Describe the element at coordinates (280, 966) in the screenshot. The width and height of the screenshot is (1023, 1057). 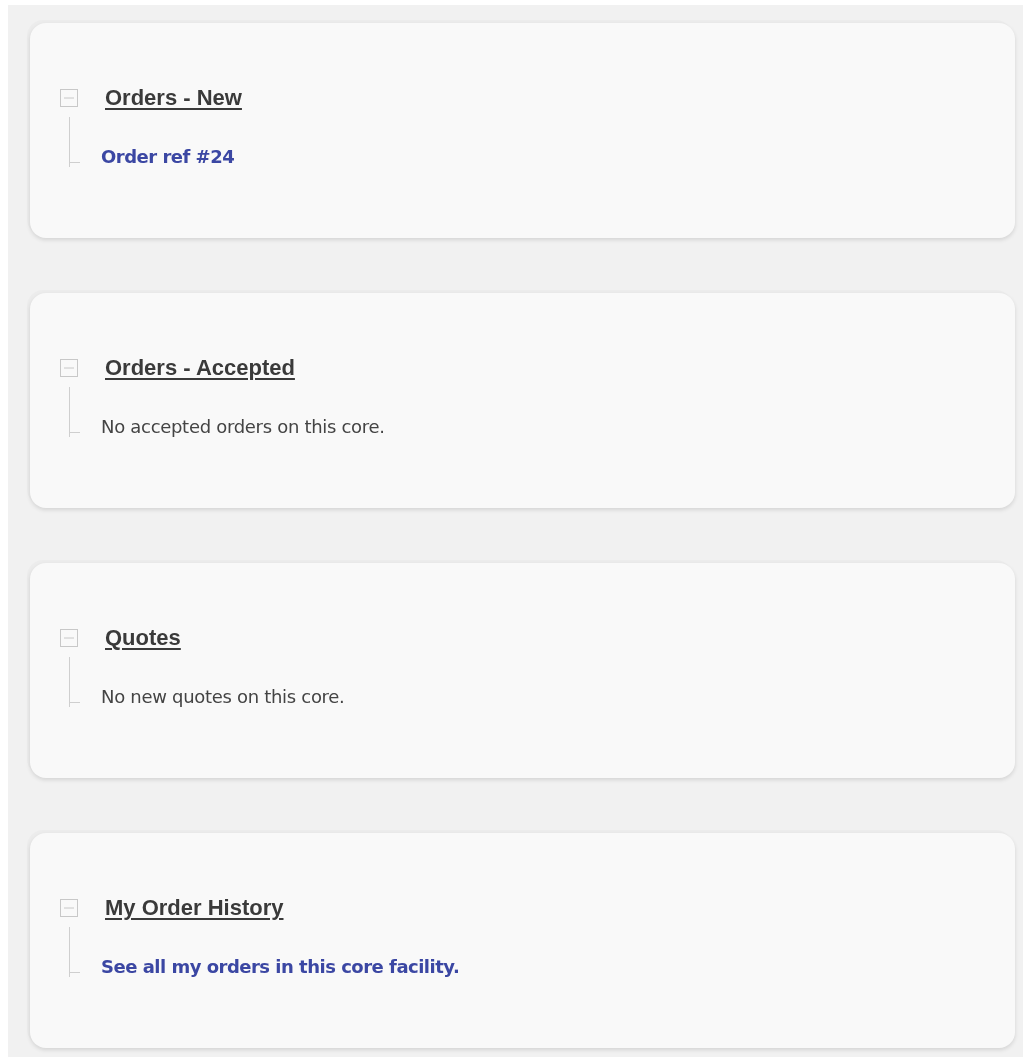
I see `item-link: See all my orders in this core facility.` at that location.